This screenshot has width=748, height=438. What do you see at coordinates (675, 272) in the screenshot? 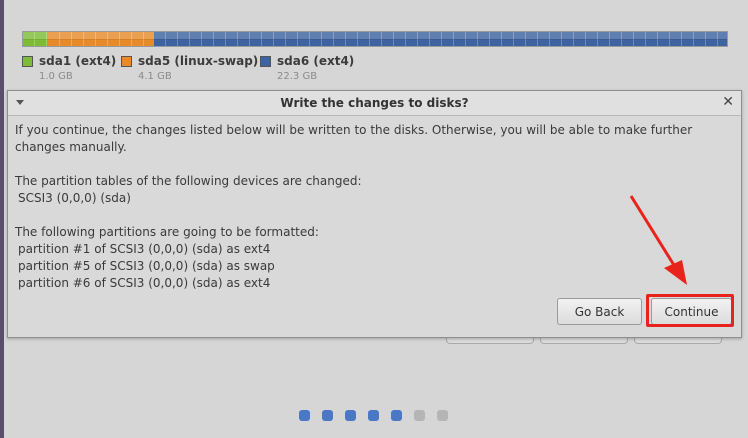
I see `arrow-head` at bounding box center [675, 272].